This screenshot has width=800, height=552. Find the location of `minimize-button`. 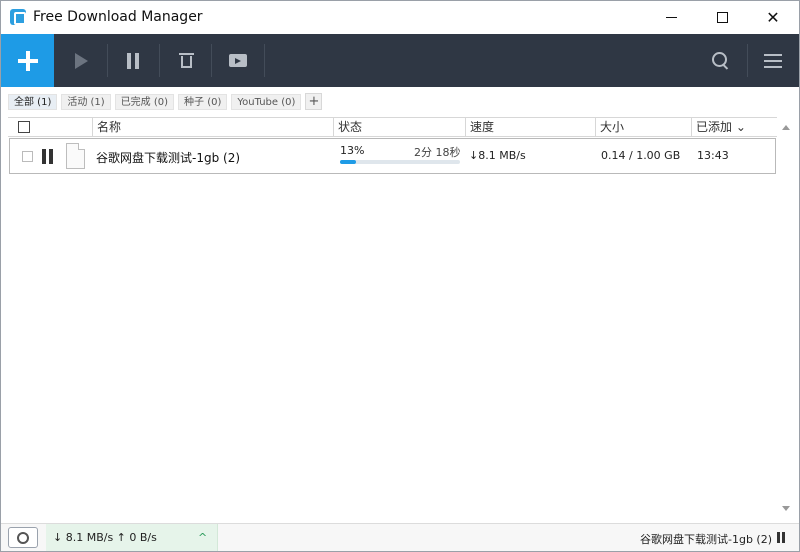

minimize-button is located at coordinates (671, 17).